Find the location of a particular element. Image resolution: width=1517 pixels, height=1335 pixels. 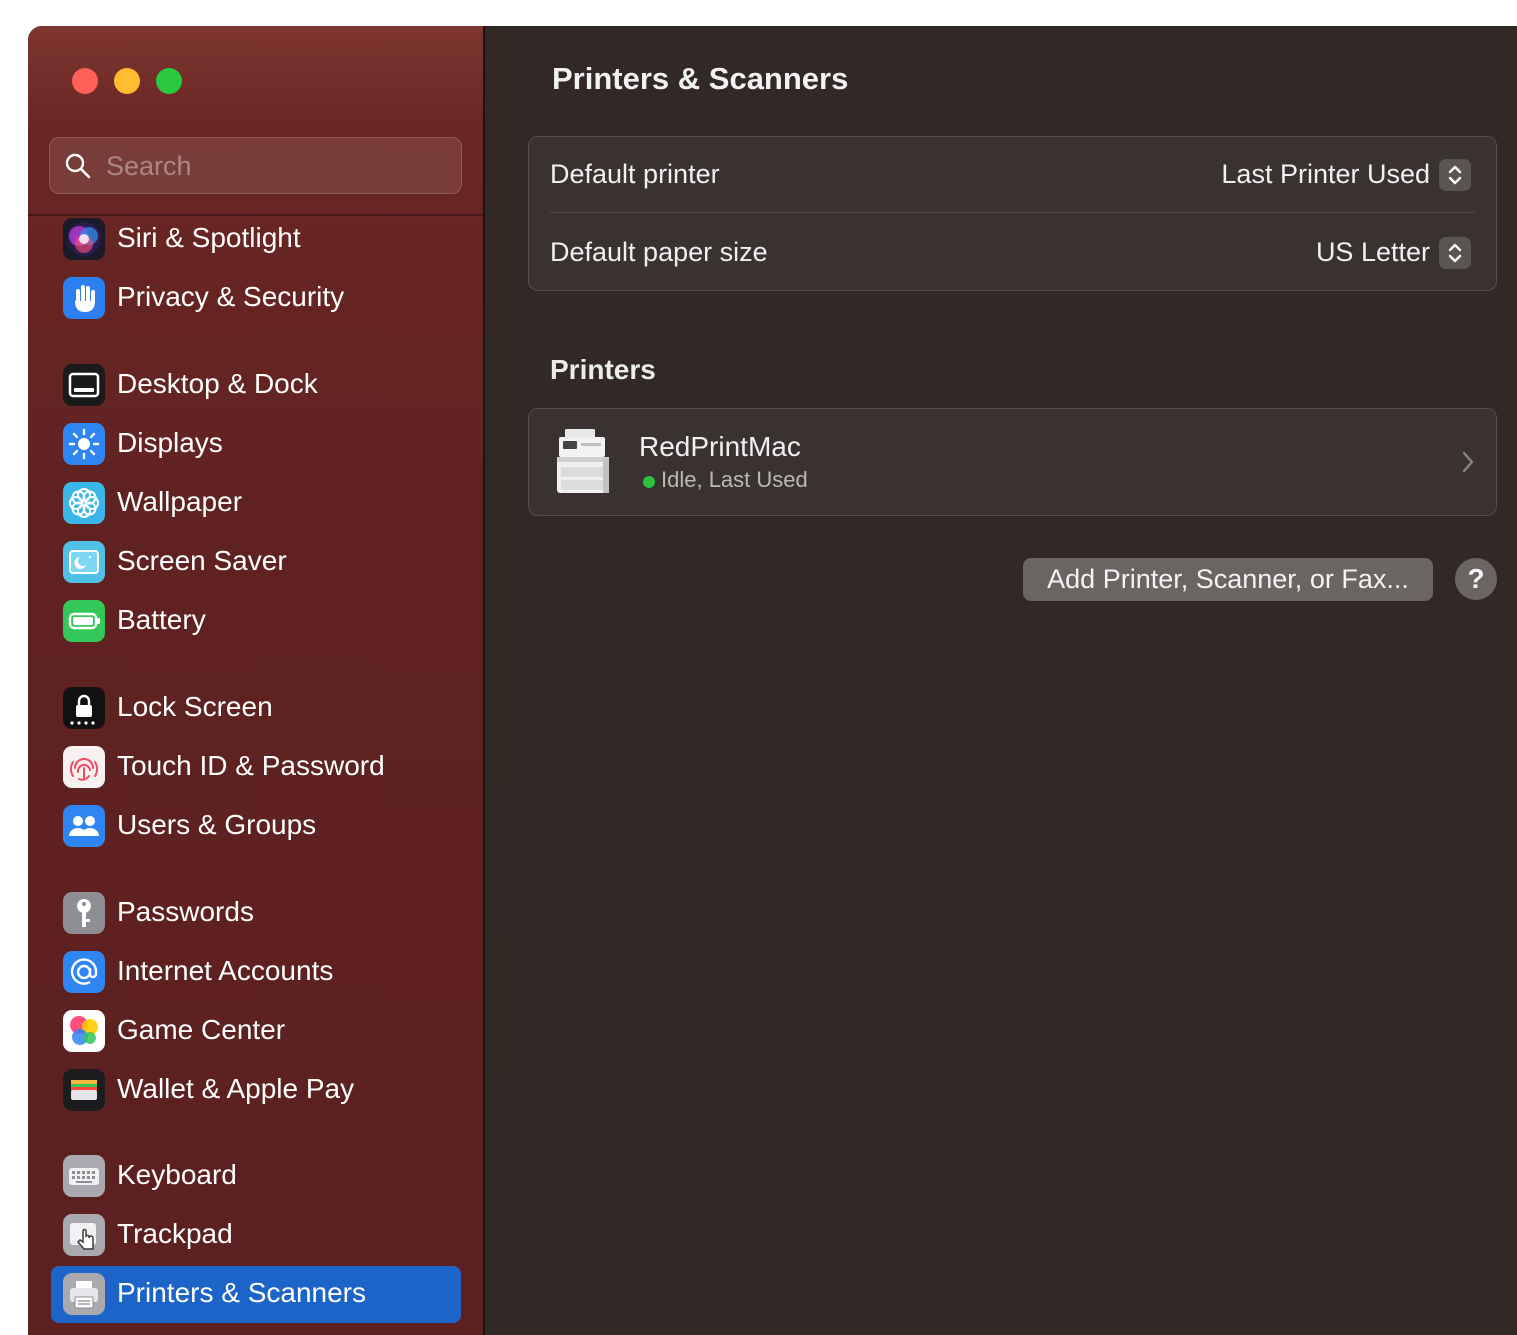

sidebar-item-label: Siri & Spotlight is located at coordinates (209, 237).